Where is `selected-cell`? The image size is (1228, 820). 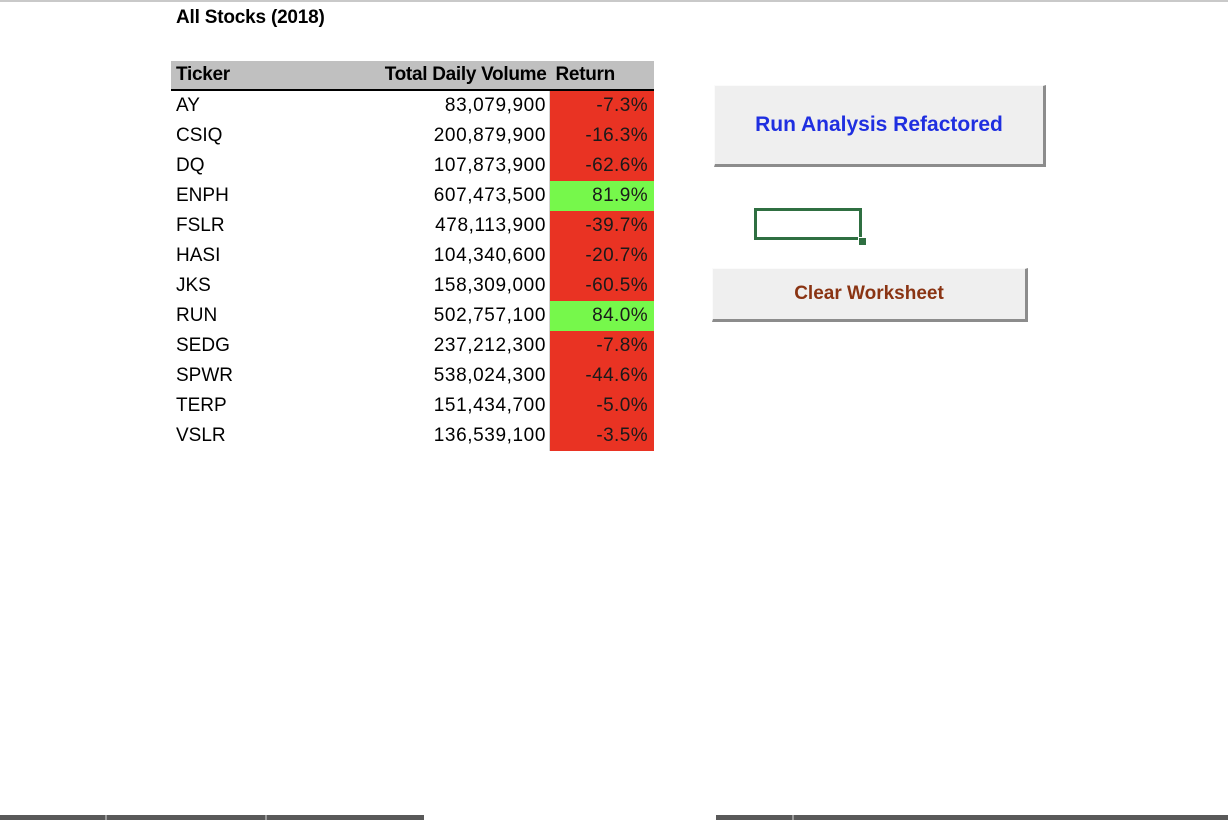
selected-cell is located at coordinates (808, 224).